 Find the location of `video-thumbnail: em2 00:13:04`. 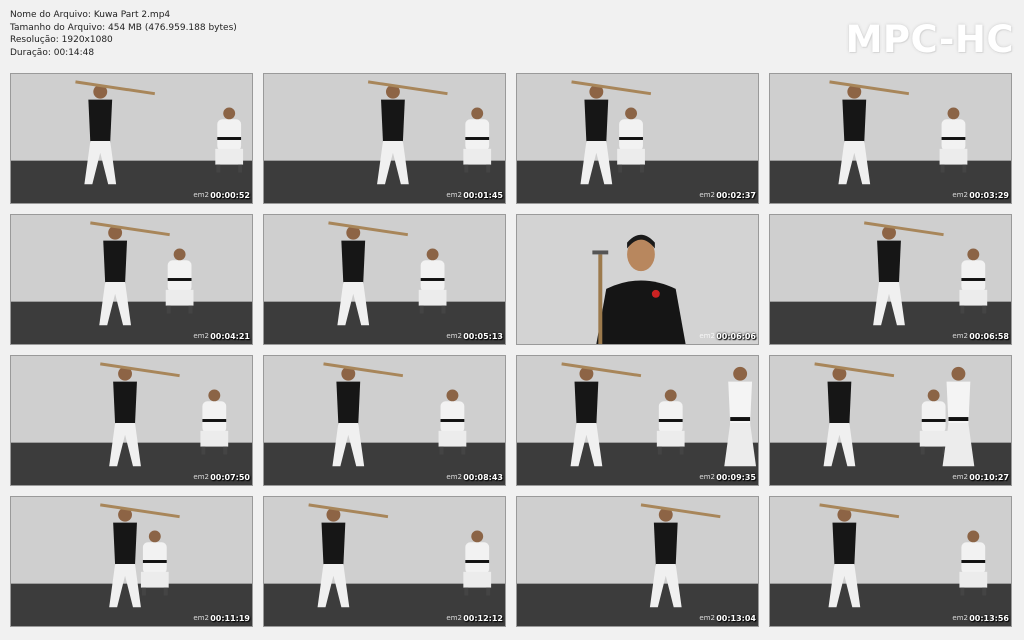

video-thumbnail: em2 00:13:04 is located at coordinates (637, 561).